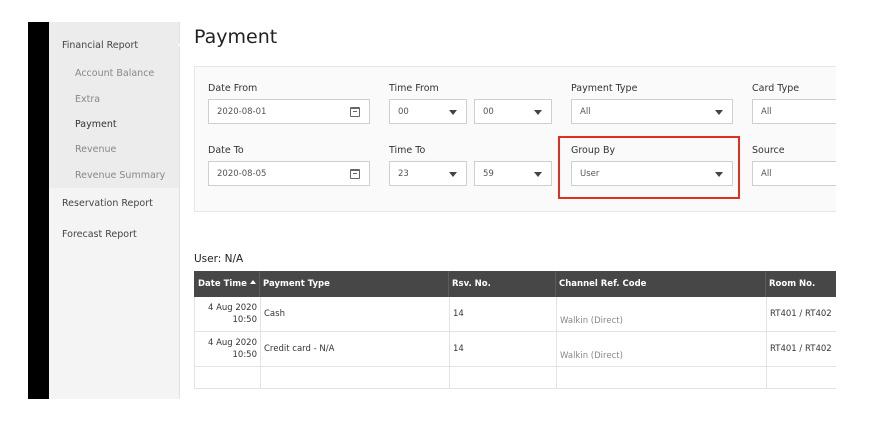 Image resolution: width=870 pixels, height=446 pixels. Describe the element at coordinates (222, 284) in the screenshot. I see `column-header-date-time-label: Date Time` at that location.